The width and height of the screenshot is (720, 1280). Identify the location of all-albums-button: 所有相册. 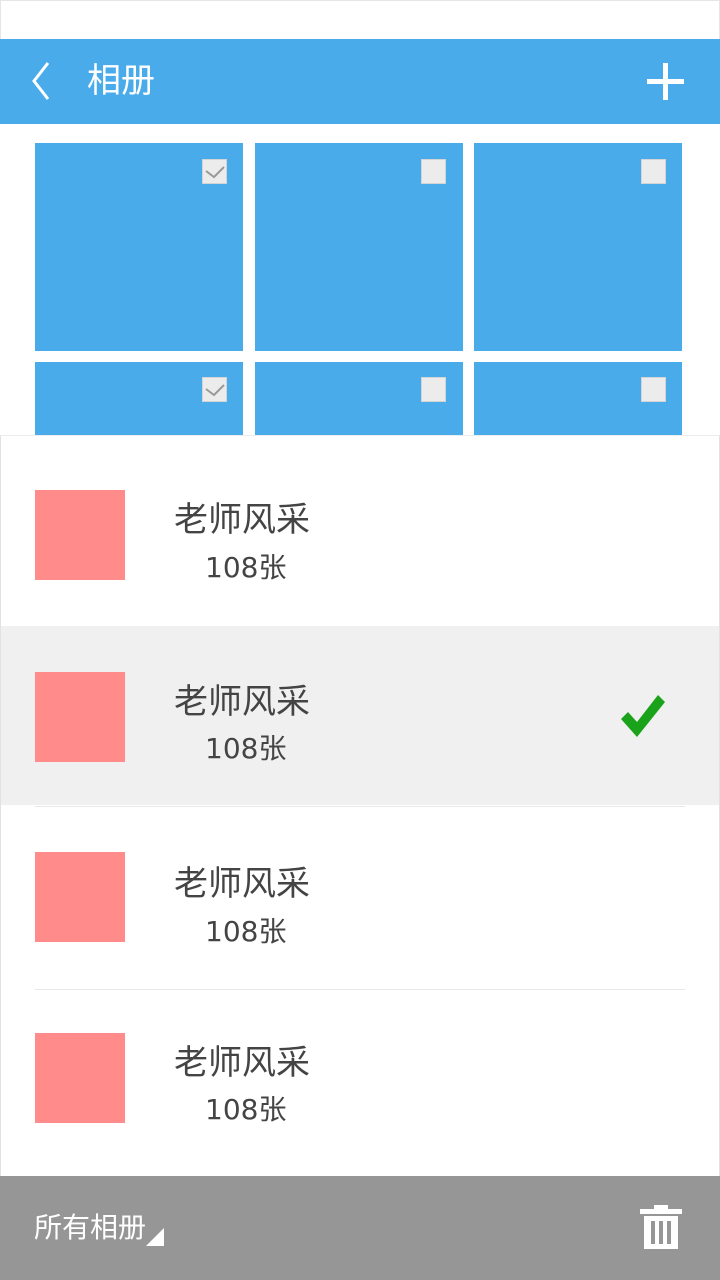
(90, 1228).